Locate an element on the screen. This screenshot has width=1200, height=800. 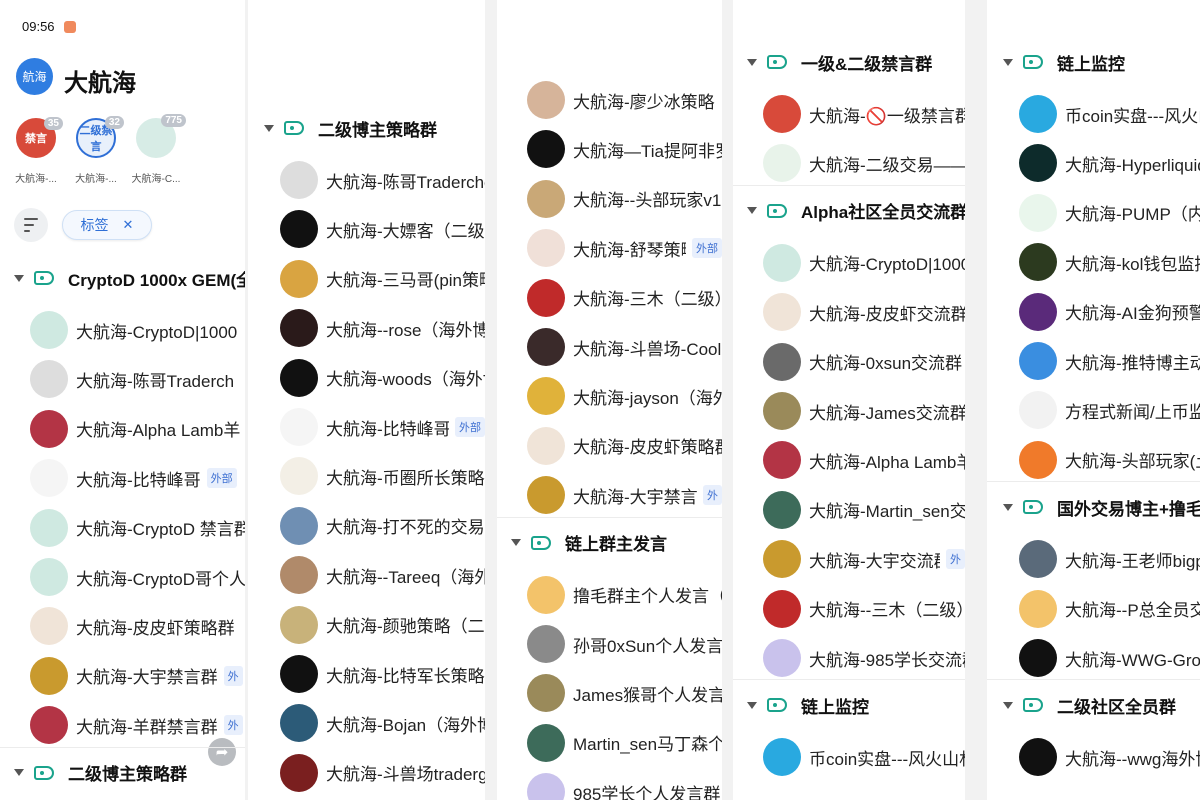
group-list-item: 大航海-廖少冰策略 is located at coordinates (609, 100).